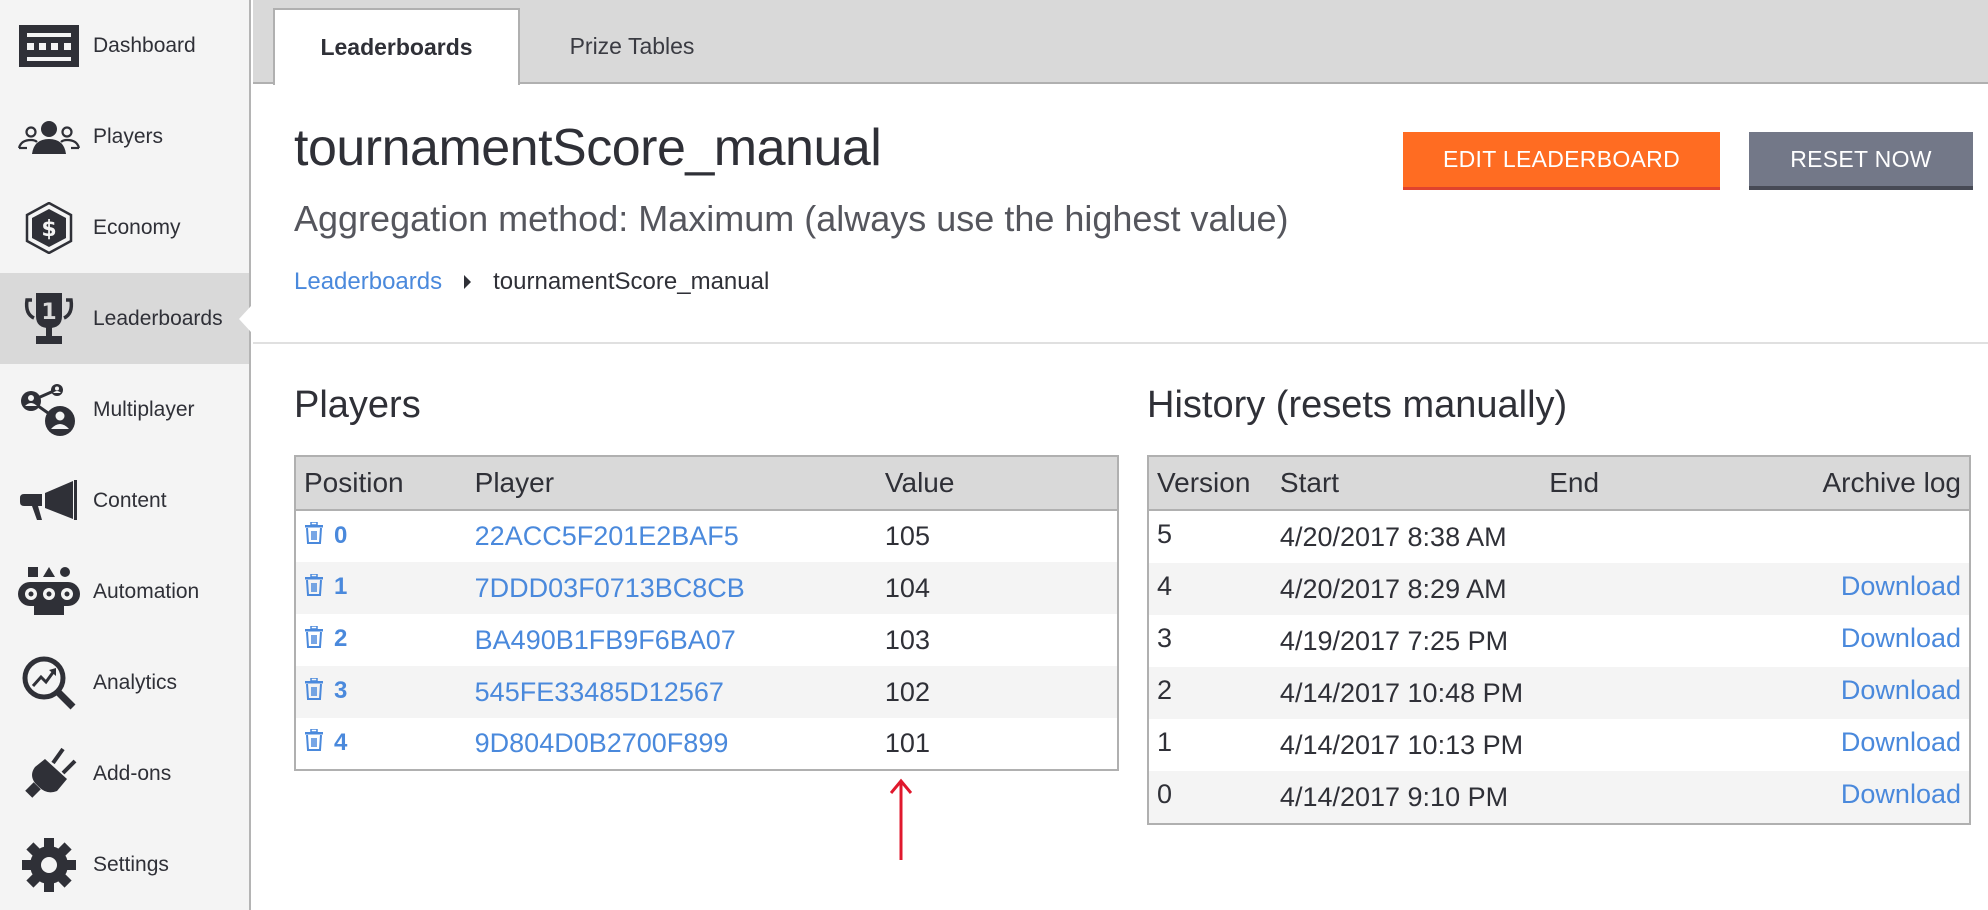 The width and height of the screenshot is (1988, 910). What do you see at coordinates (49, 773) in the screenshot?
I see `plug-icon` at bounding box center [49, 773].